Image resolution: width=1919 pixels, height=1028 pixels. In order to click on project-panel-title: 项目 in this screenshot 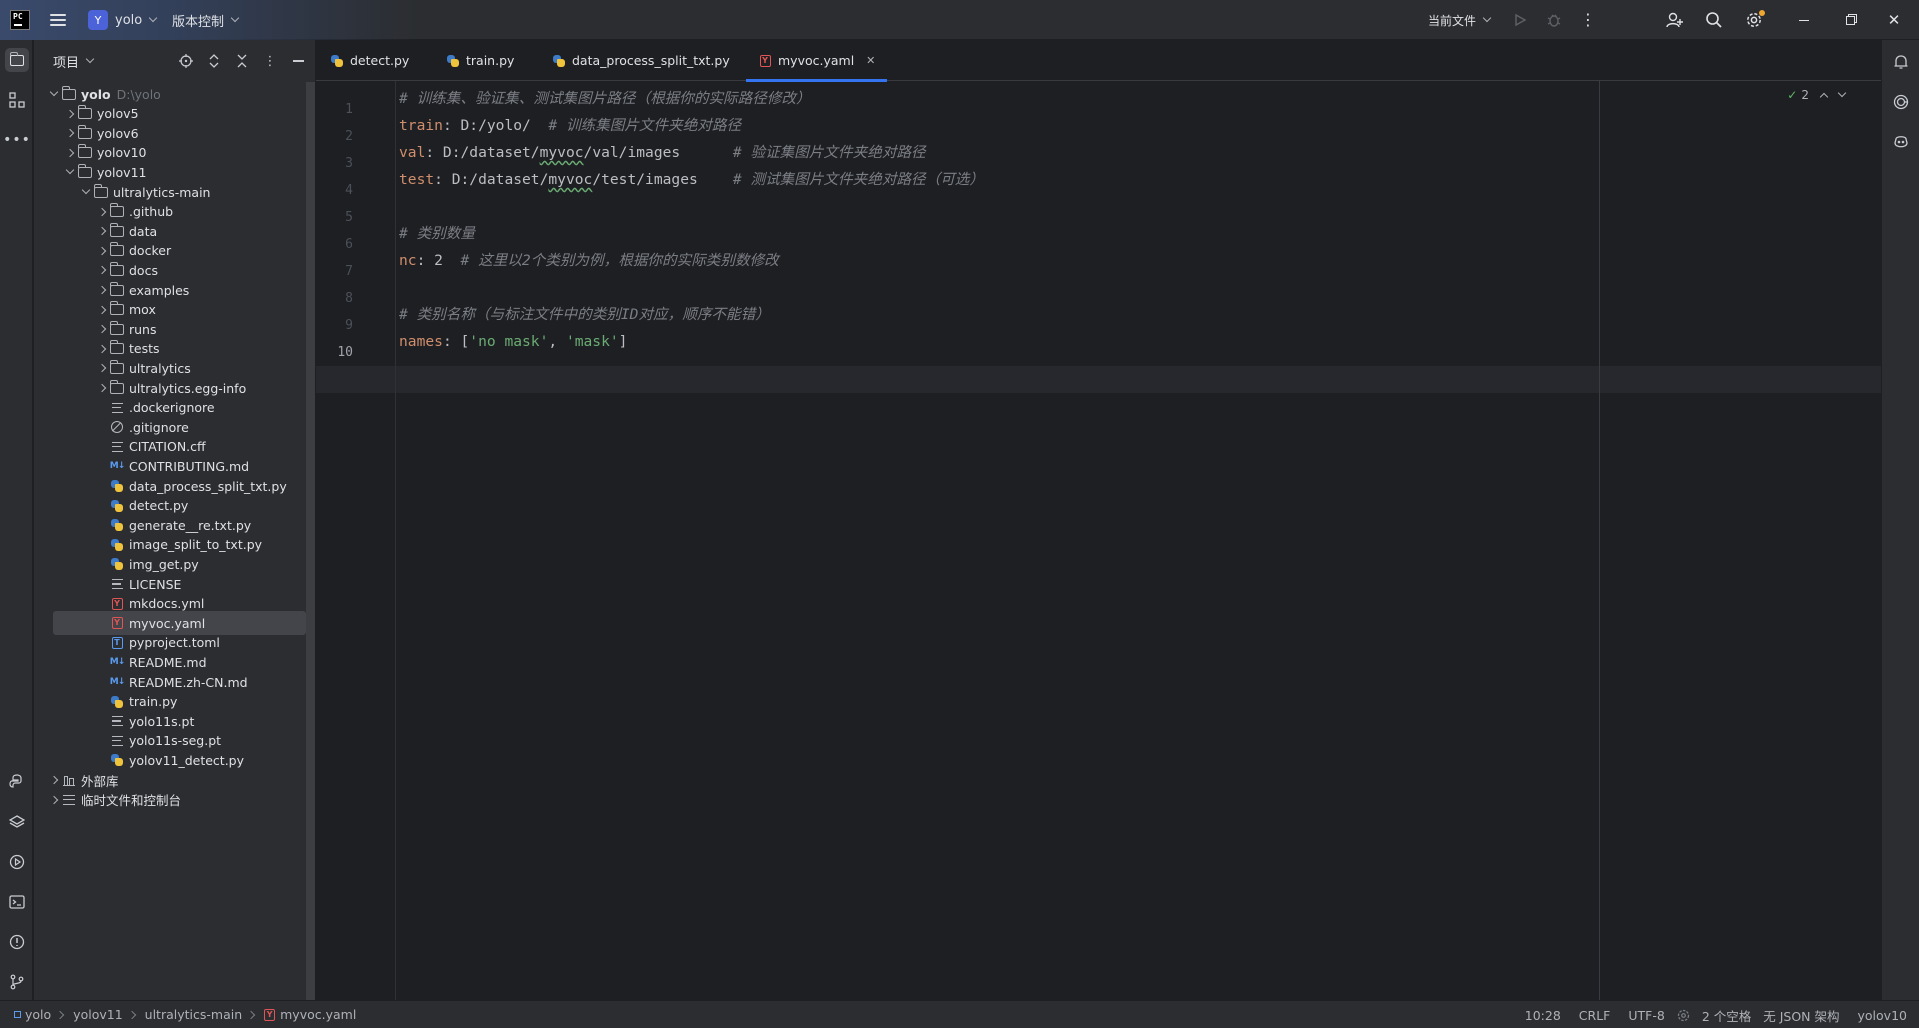, I will do `click(66, 61)`.